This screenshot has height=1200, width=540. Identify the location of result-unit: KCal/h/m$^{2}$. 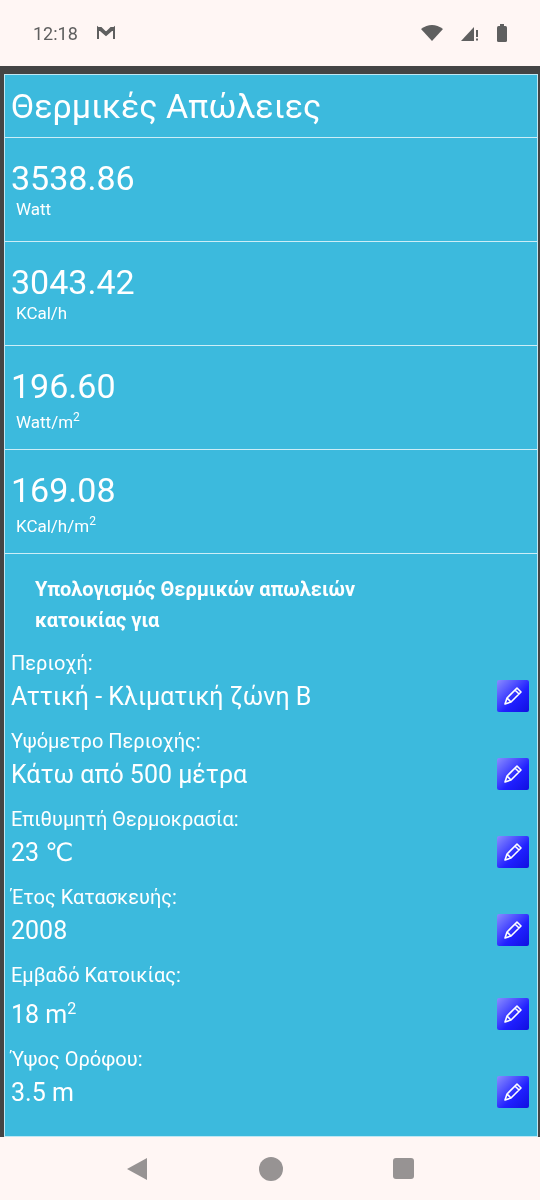
(56, 525).